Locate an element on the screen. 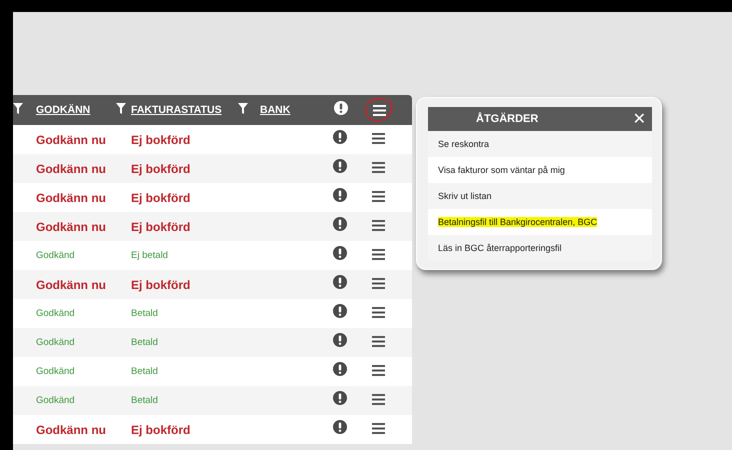  popup-title: ÅTGÄRDER is located at coordinates (507, 119).